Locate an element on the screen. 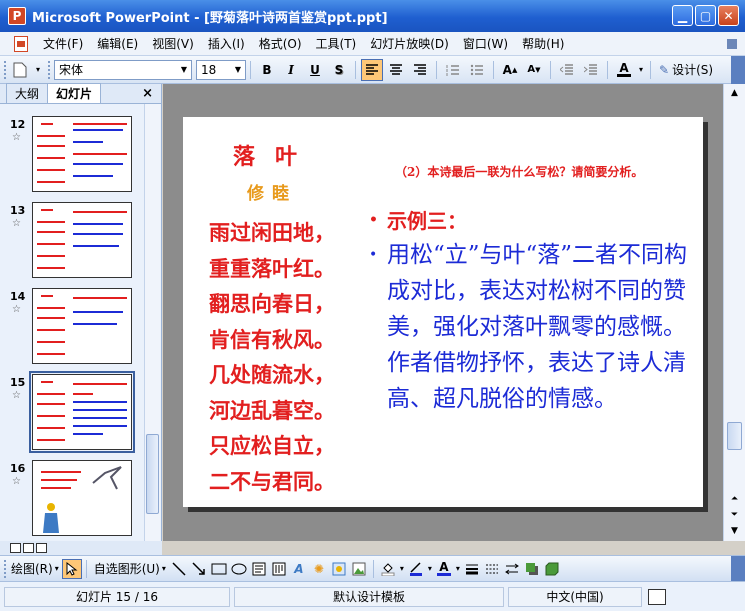  shadow-style-icon is located at coordinates (532, 569).